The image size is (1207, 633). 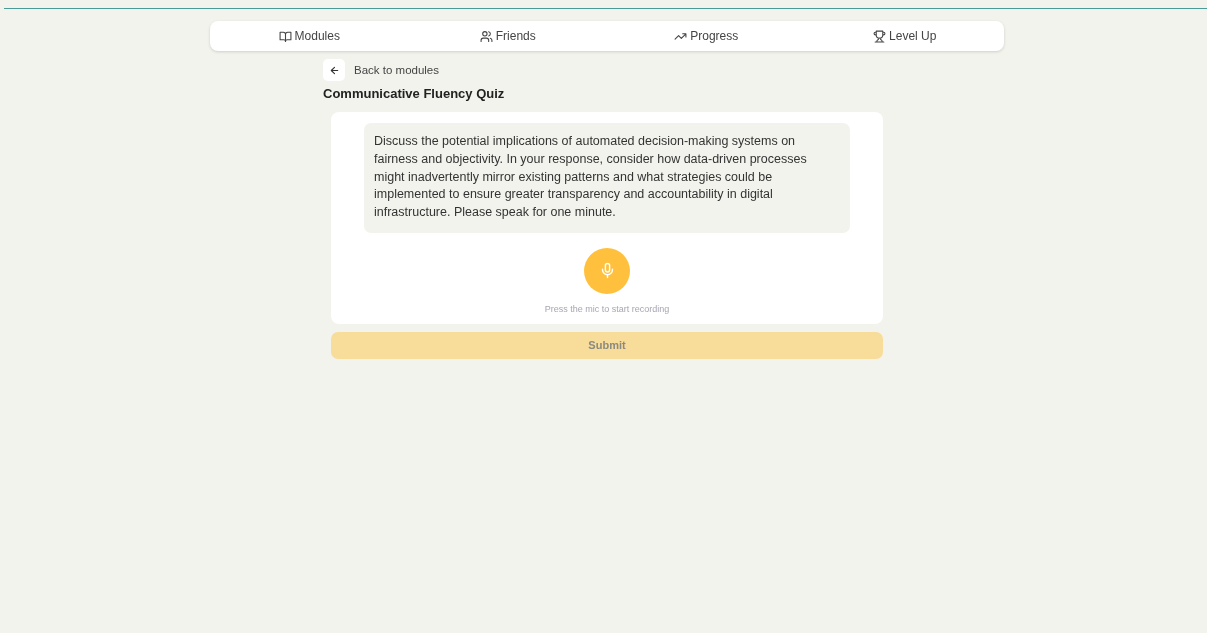 I want to click on nav-tab: Modules, so click(x=309, y=36).